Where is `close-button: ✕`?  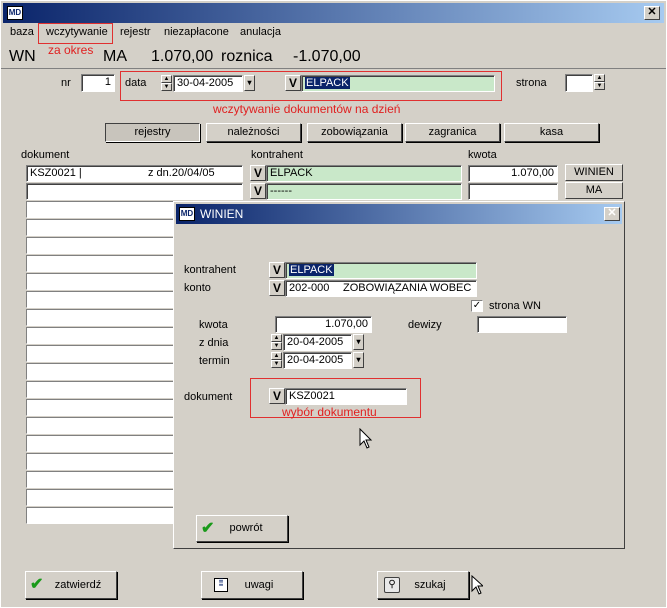 close-button: ✕ is located at coordinates (652, 13).